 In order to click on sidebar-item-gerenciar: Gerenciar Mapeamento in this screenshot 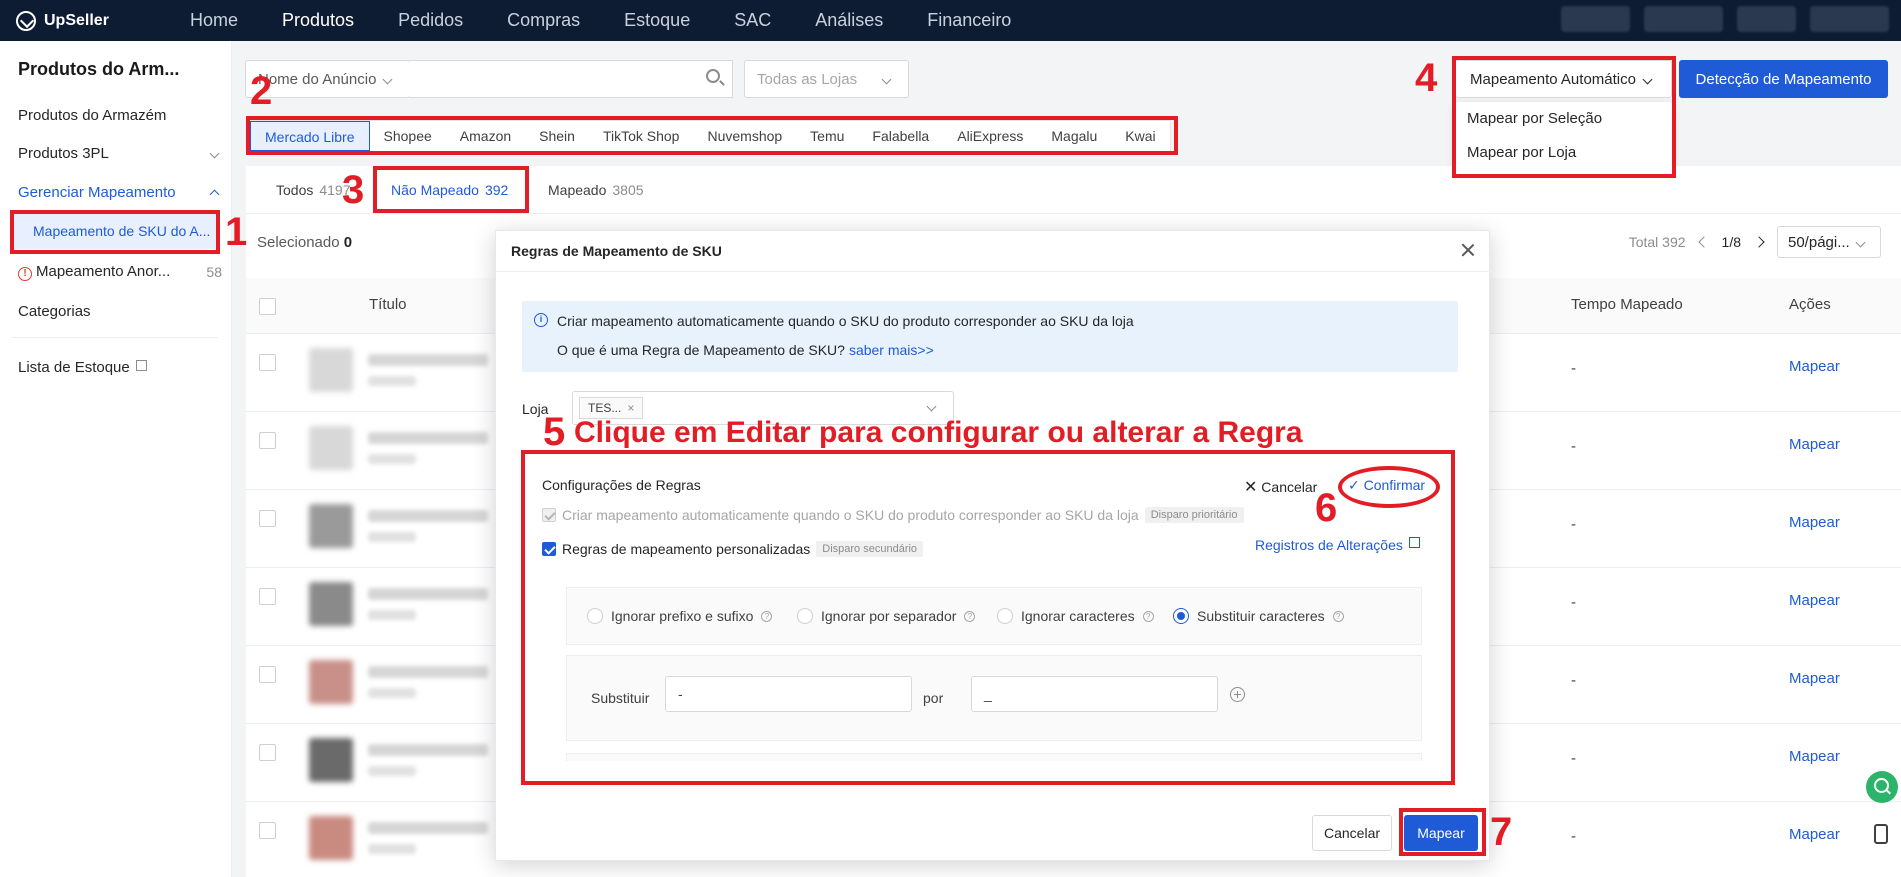, I will do `click(121, 192)`.